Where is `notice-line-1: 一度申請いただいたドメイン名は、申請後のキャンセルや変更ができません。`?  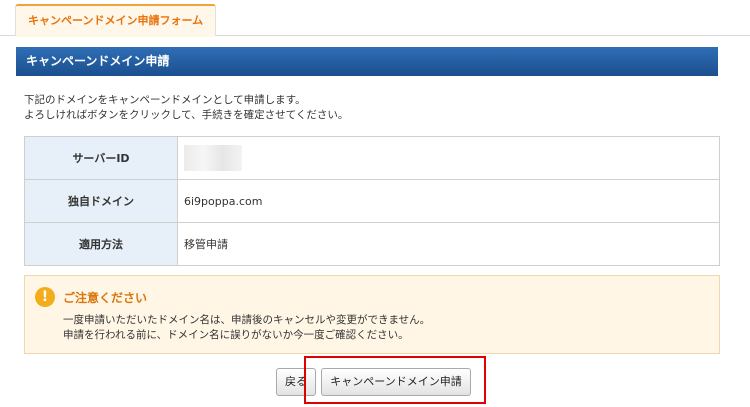
notice-line-1: 一度申請いただいたドメイン名は、申請後のキャンセルや変更ができません。 is located at coordinates (247, 320).